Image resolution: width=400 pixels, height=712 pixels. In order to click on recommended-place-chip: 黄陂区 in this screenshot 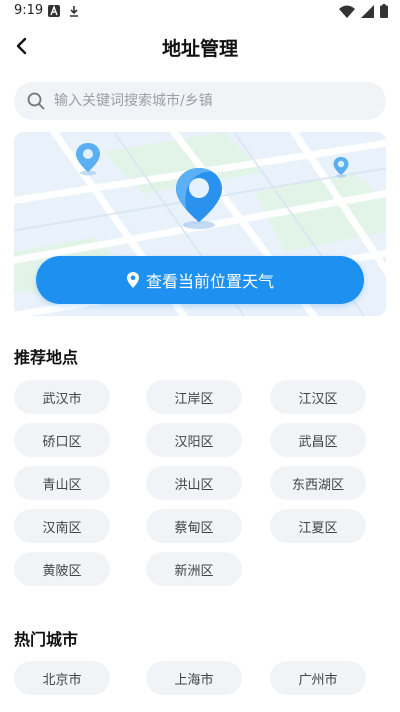, I will do `click(62, 569)`.